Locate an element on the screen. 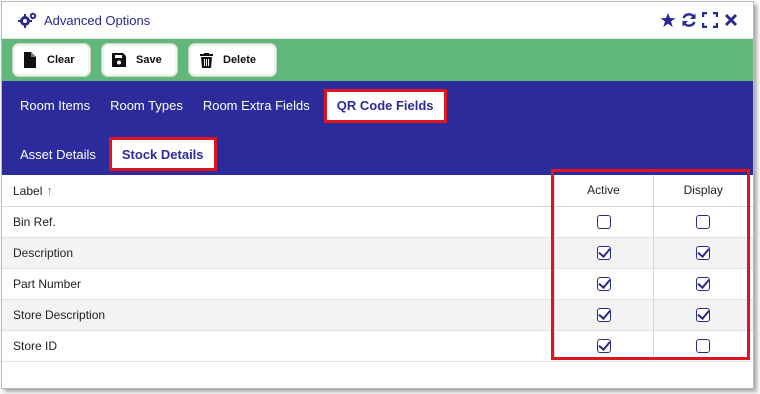  star-icon is located at coordinates (668, 20).